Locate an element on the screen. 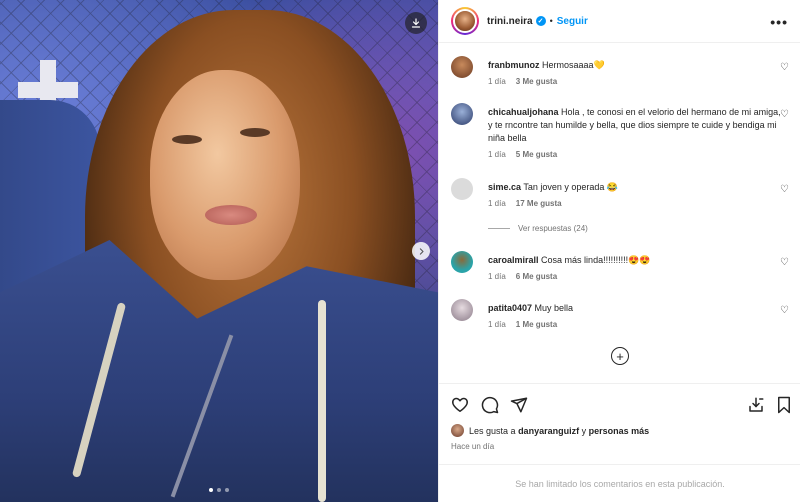  comment-likes: 17 Me gusta is located at coordinates (539, 203).